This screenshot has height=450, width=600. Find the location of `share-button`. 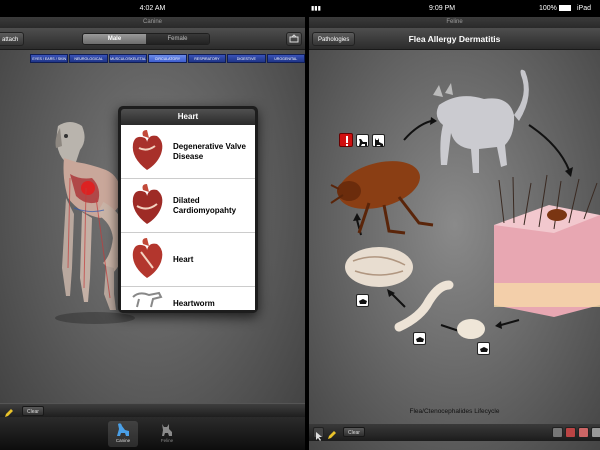

share-button is located at coordinates (294, 39).